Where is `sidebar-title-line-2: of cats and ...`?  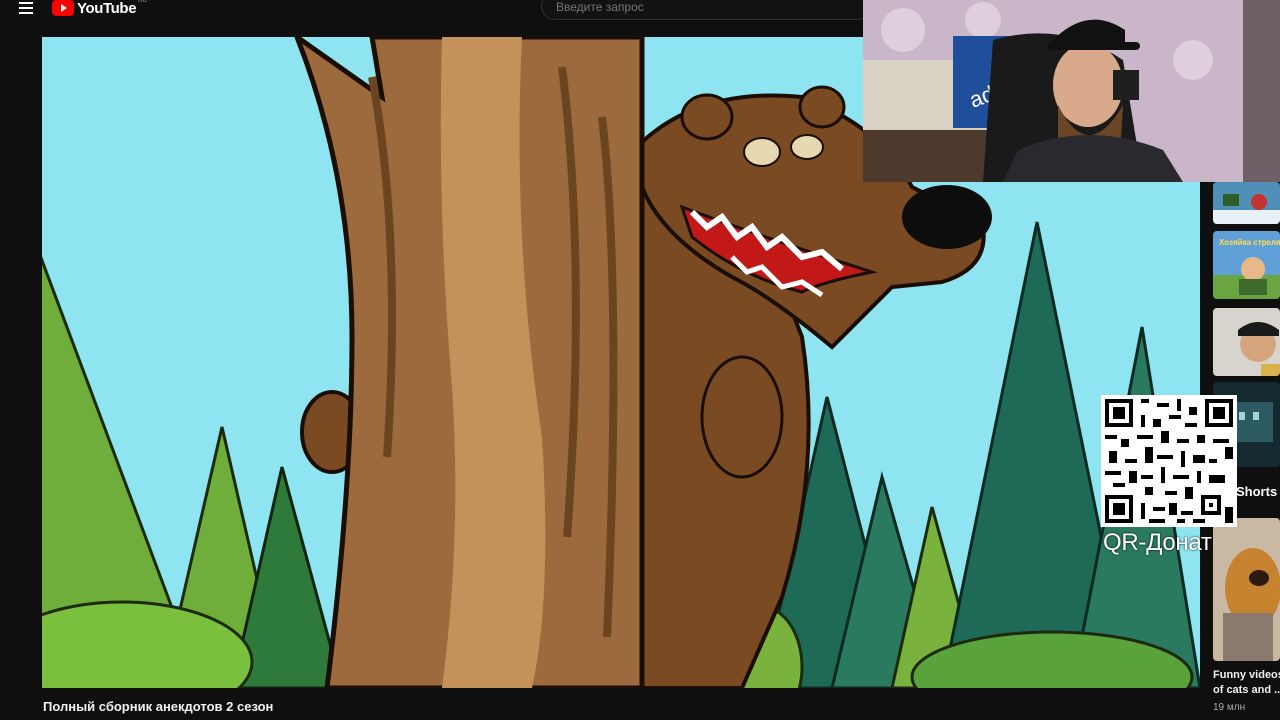 sidebar-title-line-2: of cats and ... is located at coordinates (1246, 690).